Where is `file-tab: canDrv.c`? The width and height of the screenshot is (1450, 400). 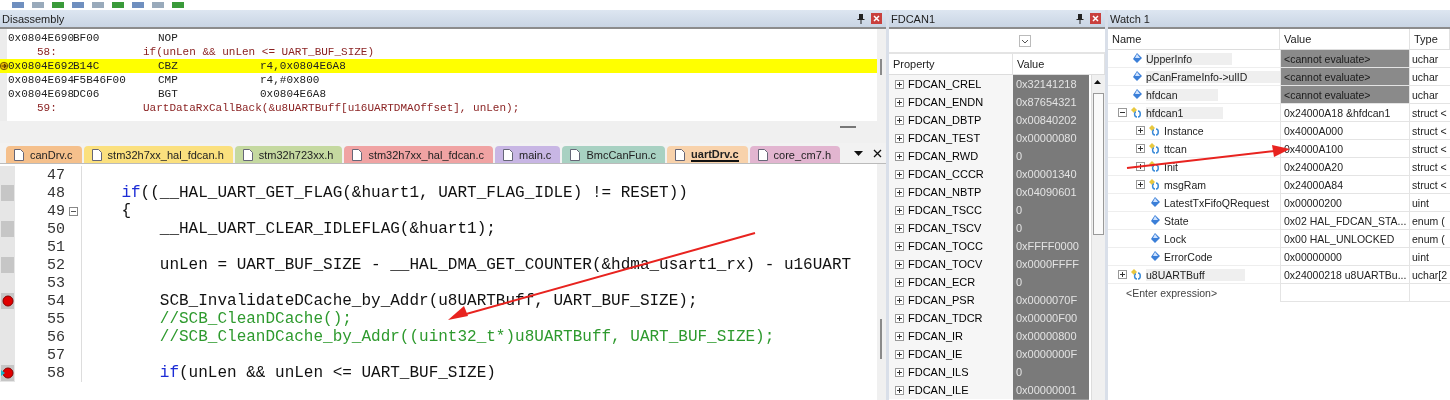
file-tab: canDrv.c is located at coordinates (44, 154).